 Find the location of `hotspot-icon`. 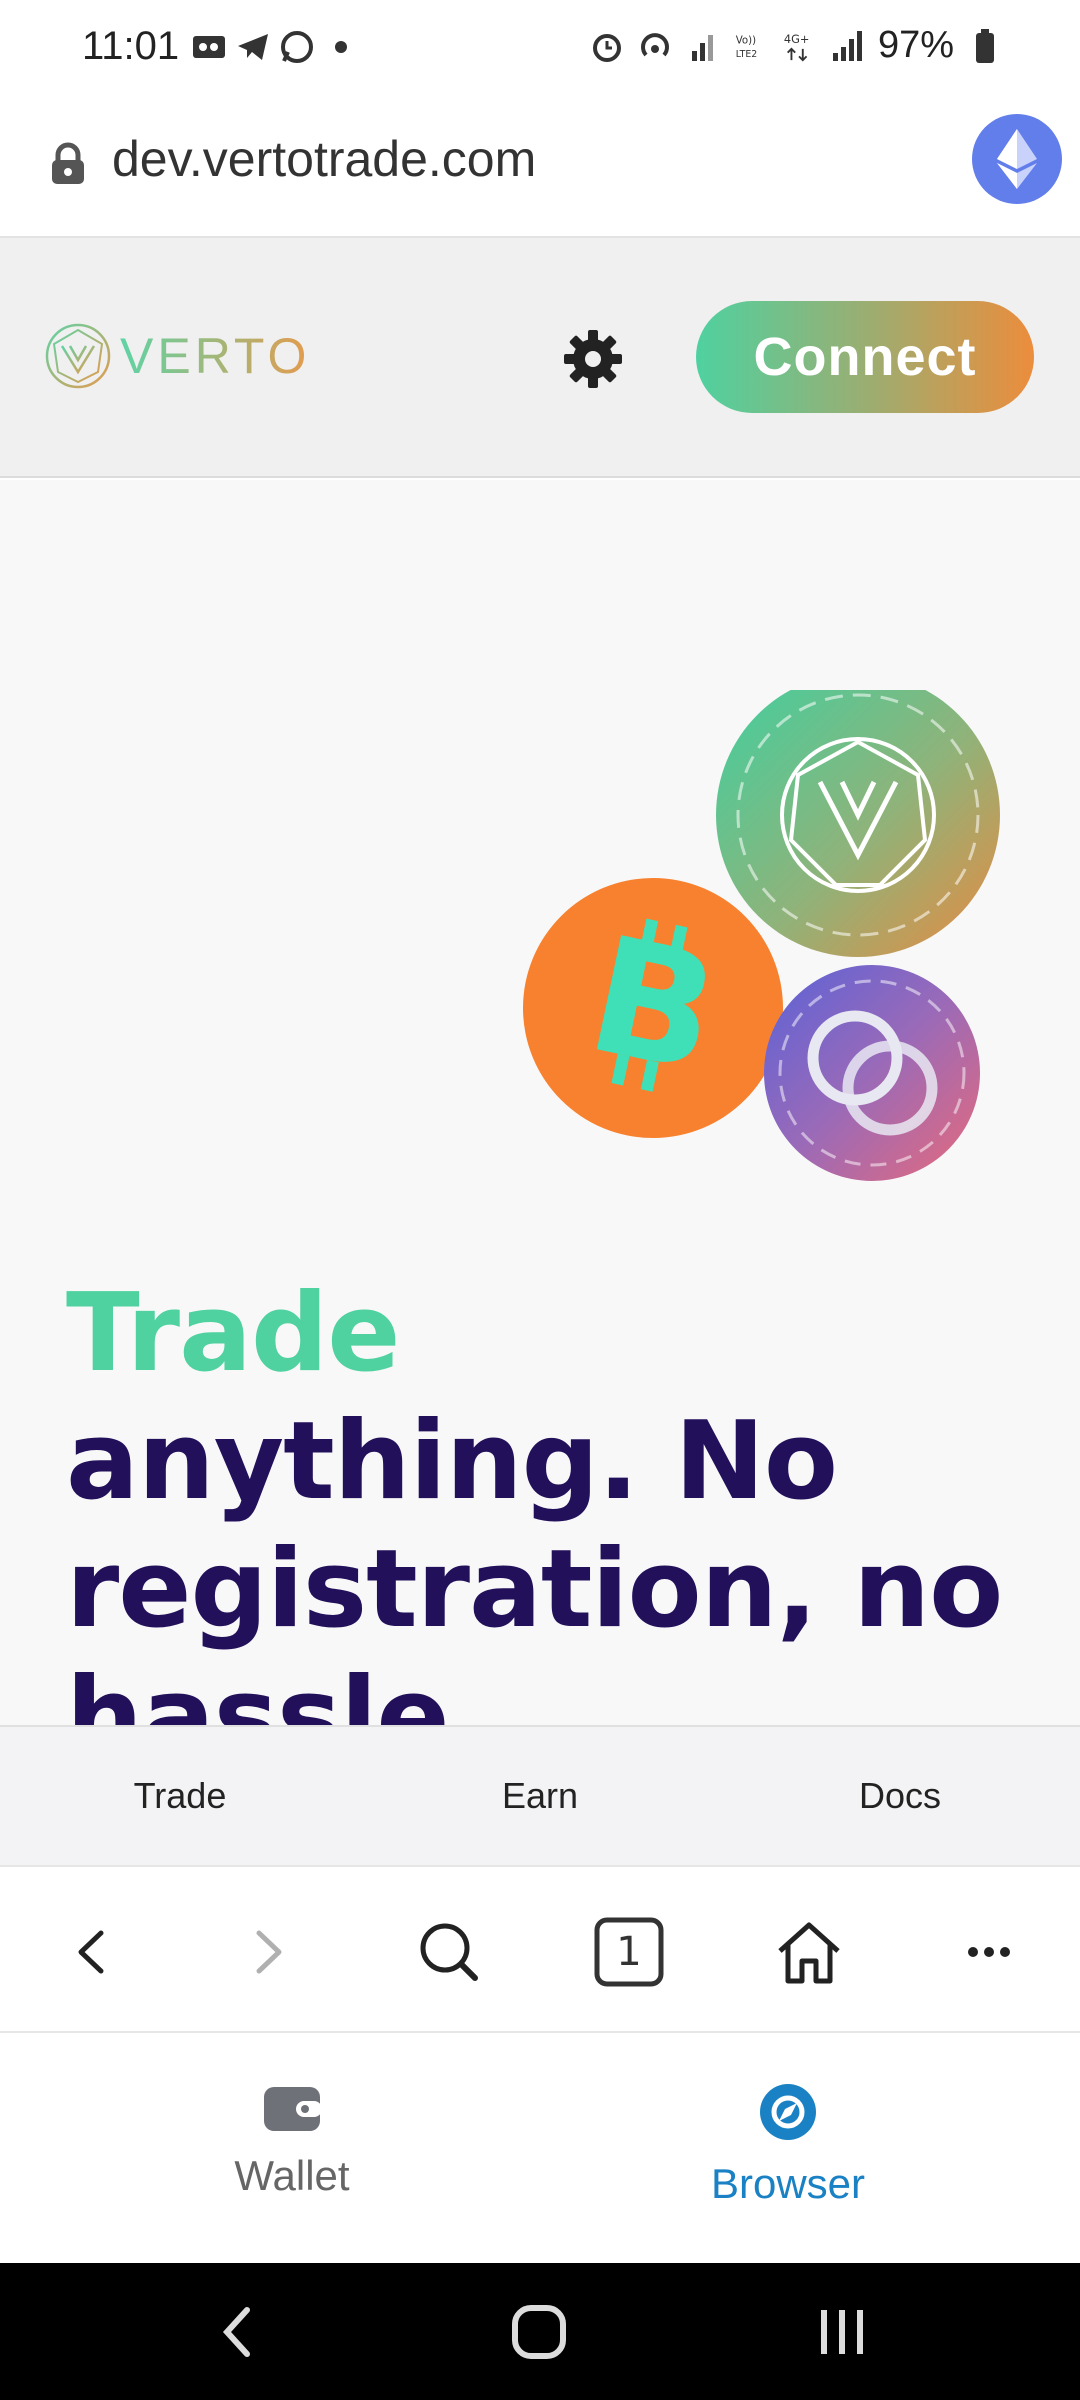

hotspot-icon is located at coordinates (655, 46).